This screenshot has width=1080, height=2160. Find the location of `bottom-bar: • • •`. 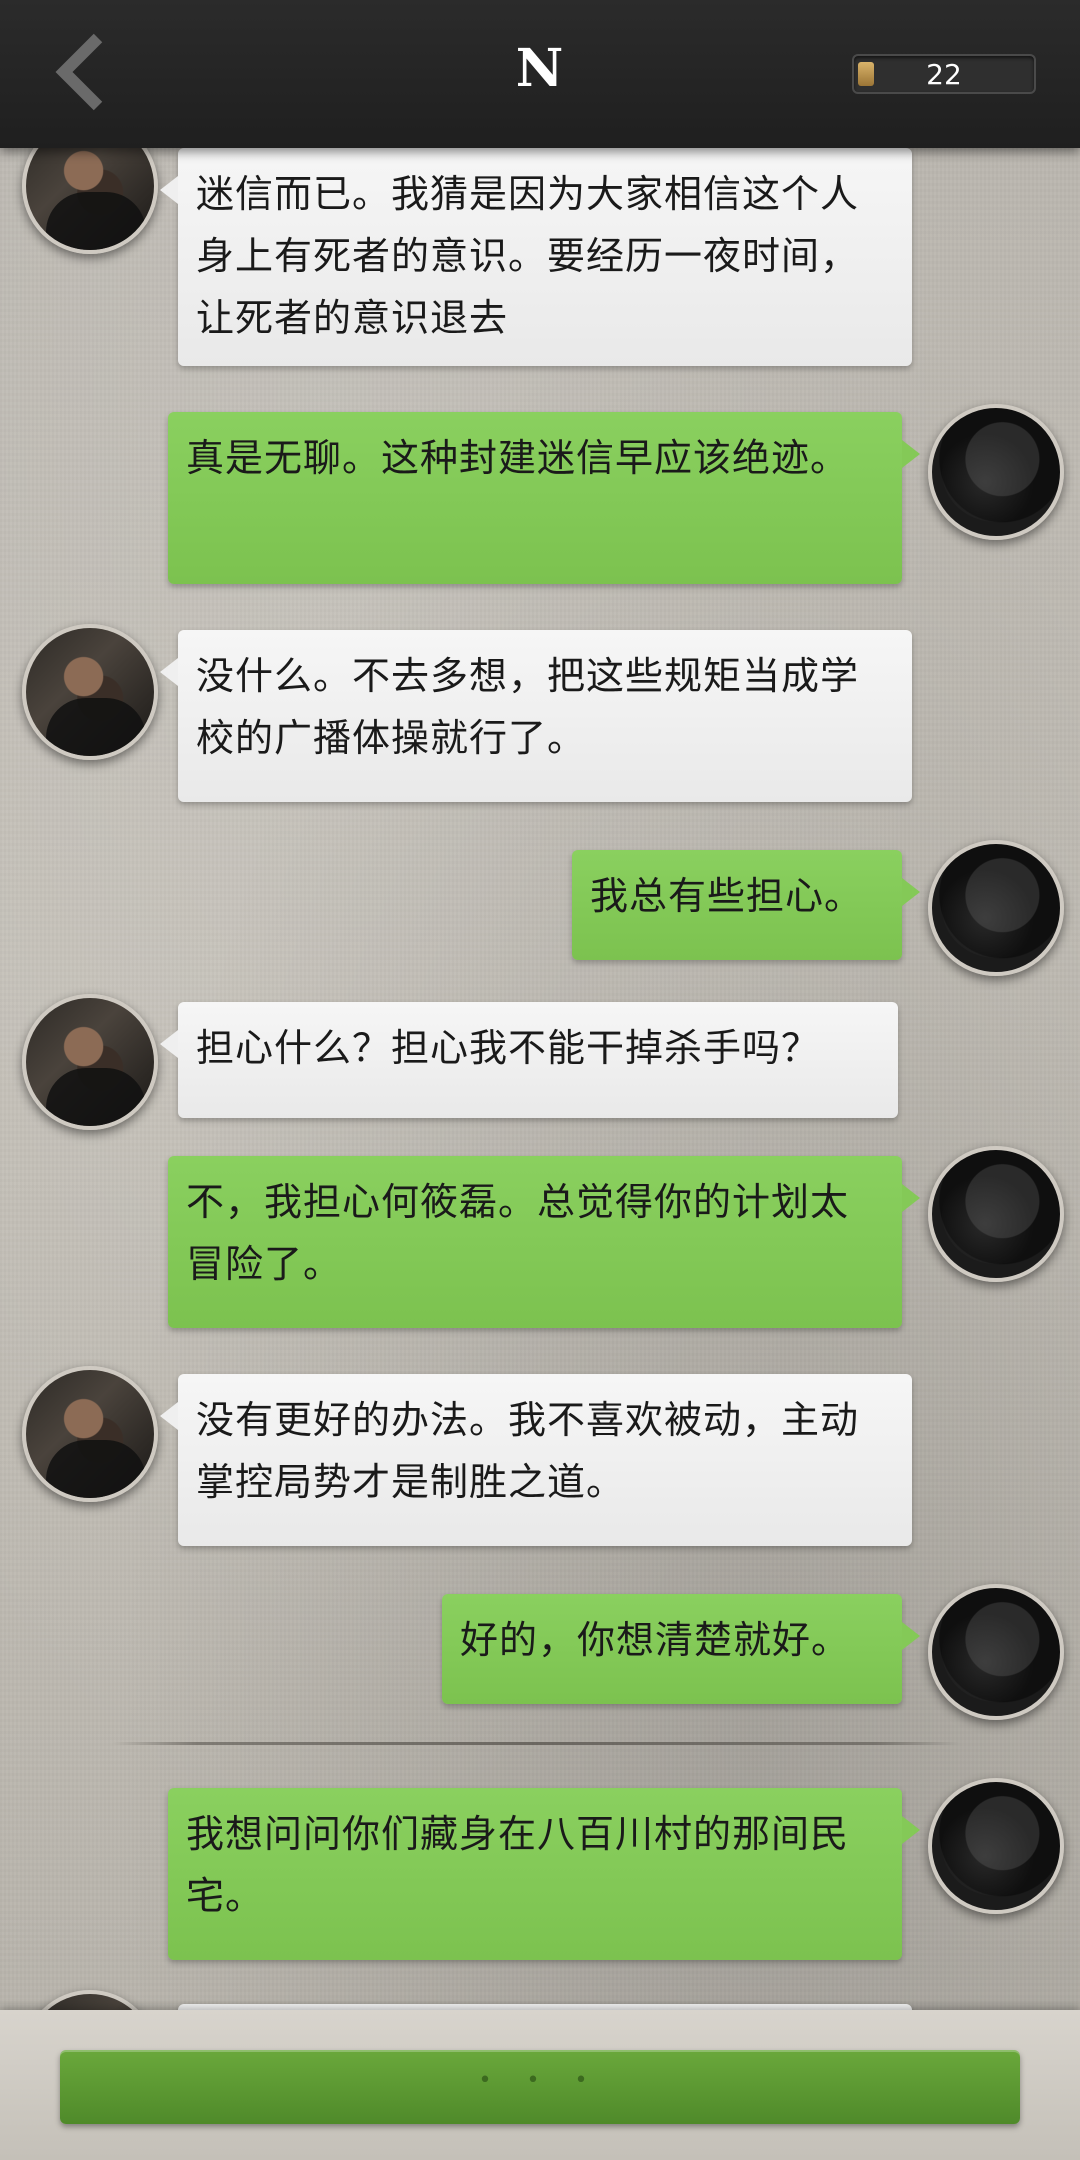

bottom-bar: • • • is located at coordinates (540, 2085).